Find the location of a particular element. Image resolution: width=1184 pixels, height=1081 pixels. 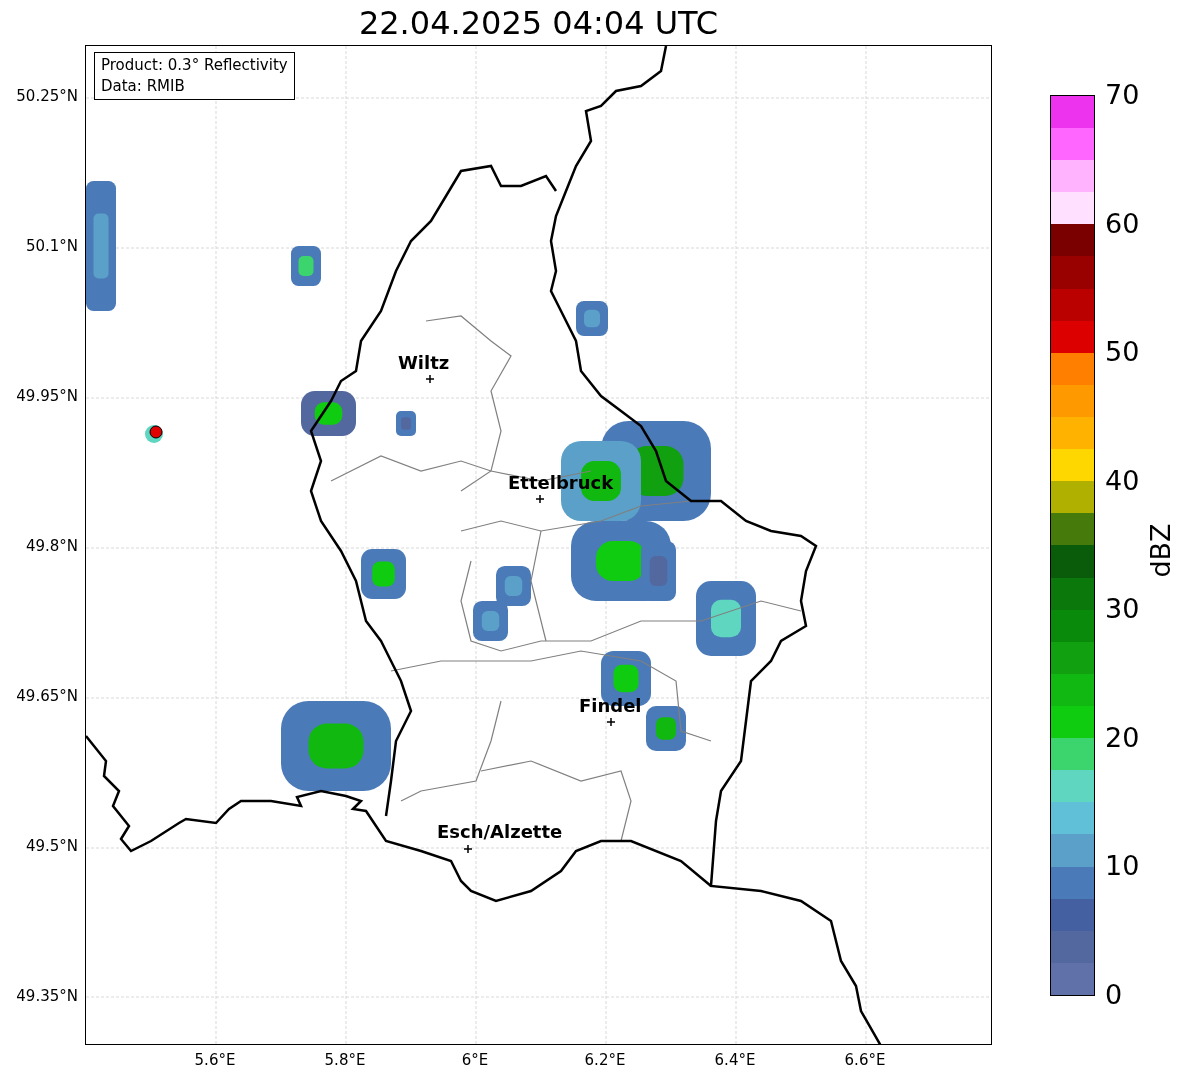

latitude-label: 50.25°N is located at coordinates (47, 96).